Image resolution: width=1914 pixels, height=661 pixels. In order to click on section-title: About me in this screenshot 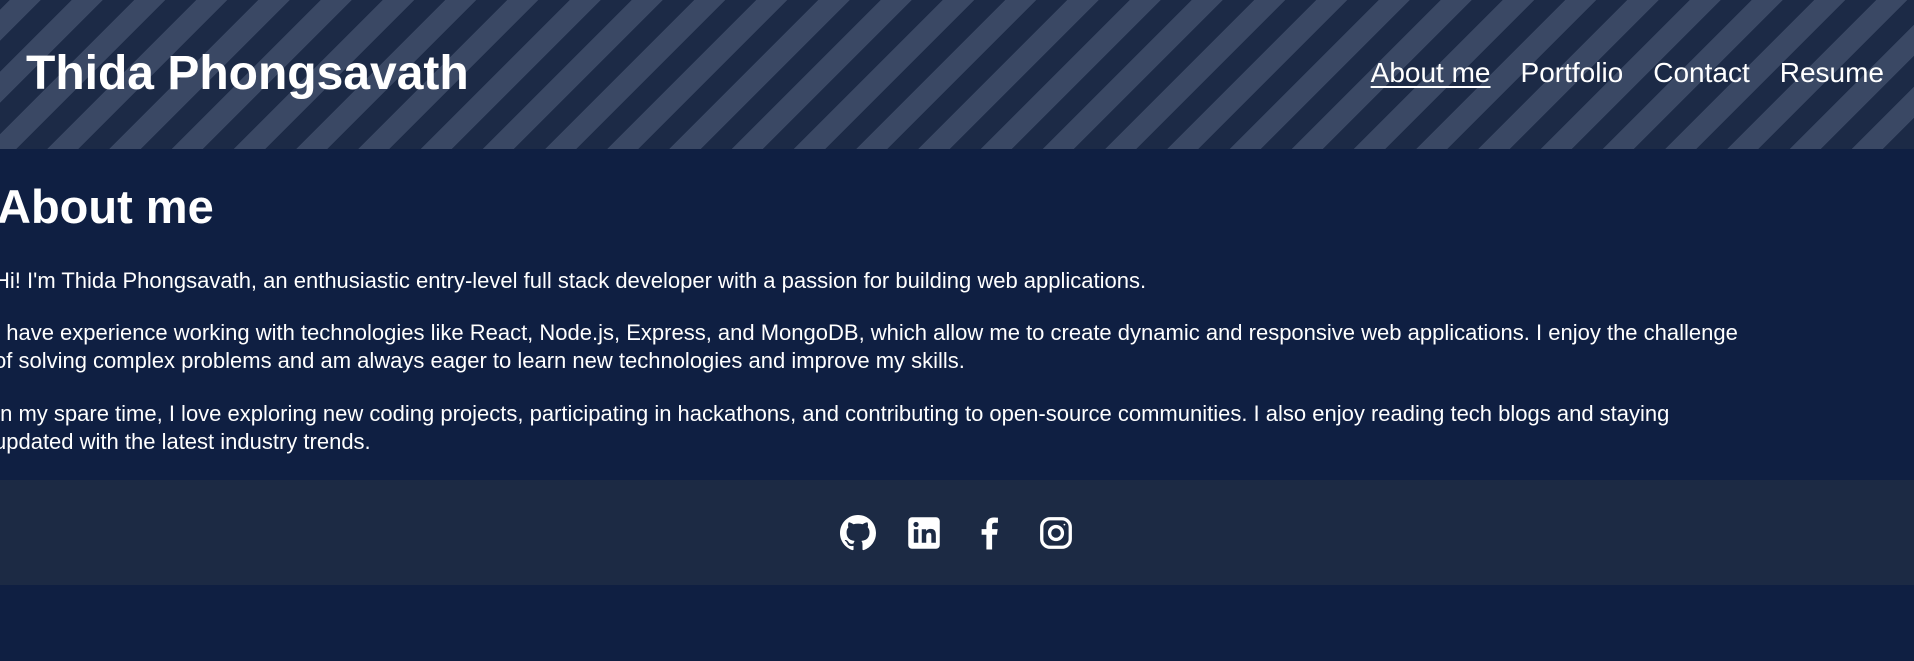, I will do `click(107, 206)`.